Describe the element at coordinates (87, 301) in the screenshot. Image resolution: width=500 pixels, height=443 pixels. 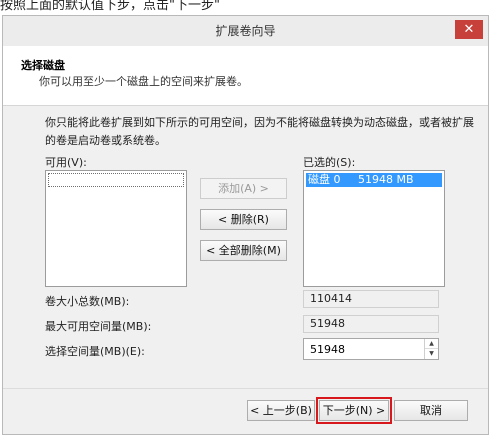
I see `total-size-label: 卷大小总数(MB):` at that location.